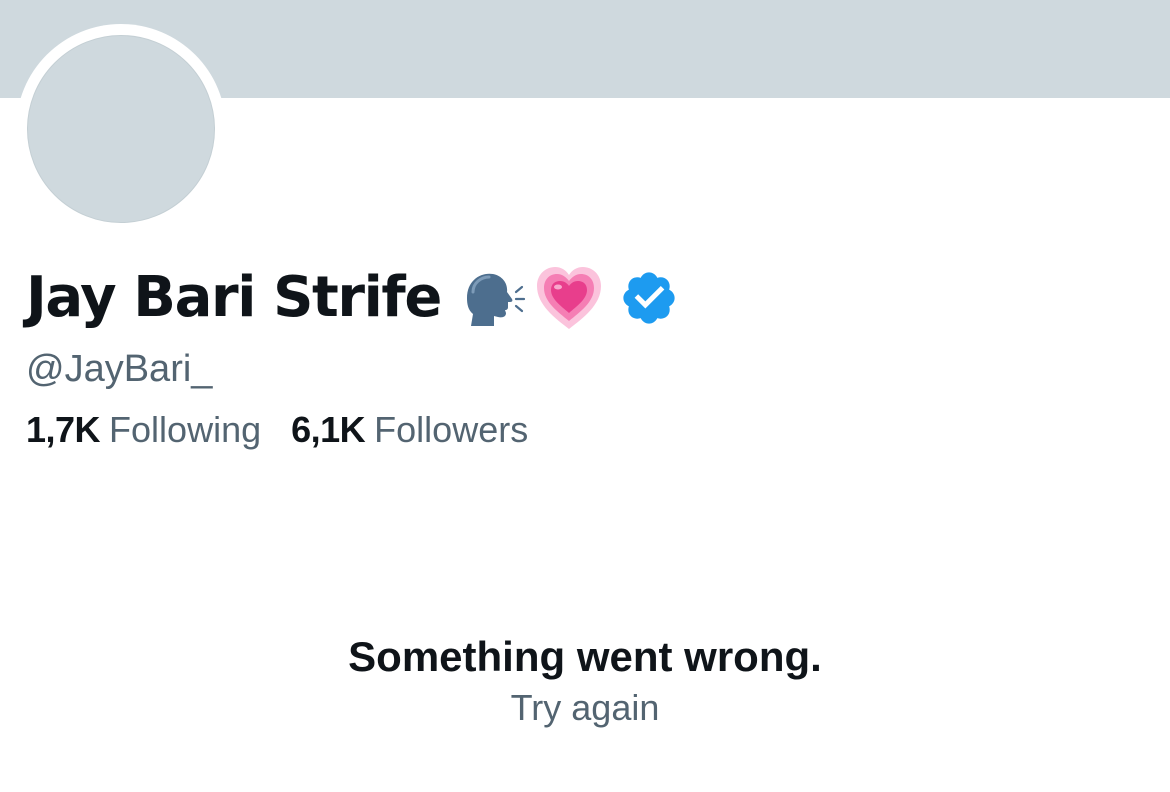 This screenshot has height=792, width=1170. Describe the element at coordinates (451, 429) in the screenshot. I see `followers-label: Followers` at that location.